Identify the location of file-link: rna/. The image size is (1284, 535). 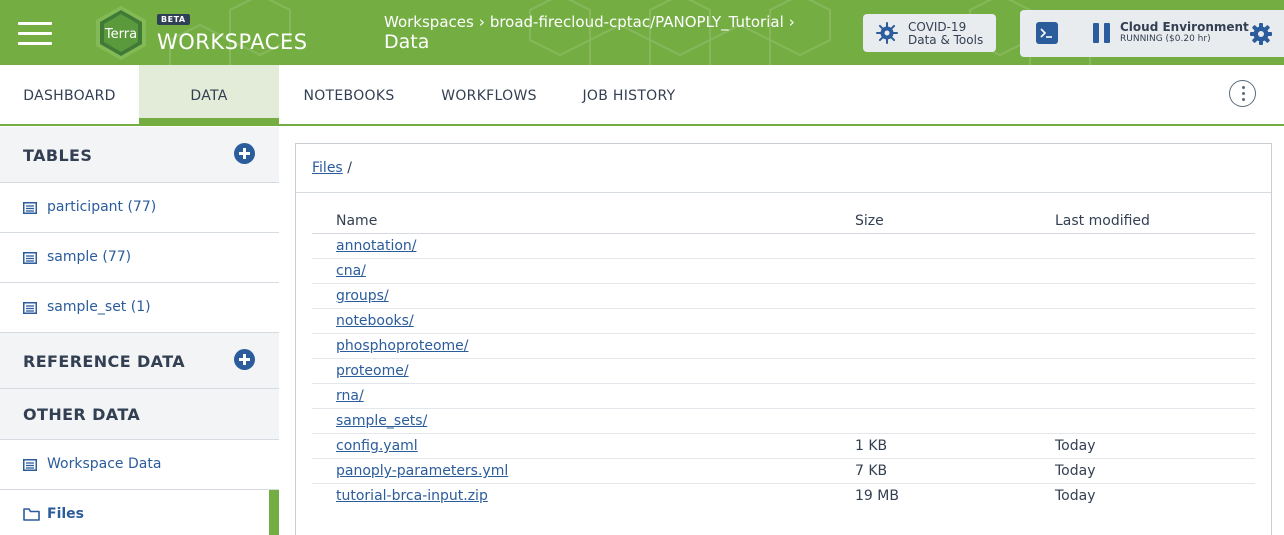
(350, 396).